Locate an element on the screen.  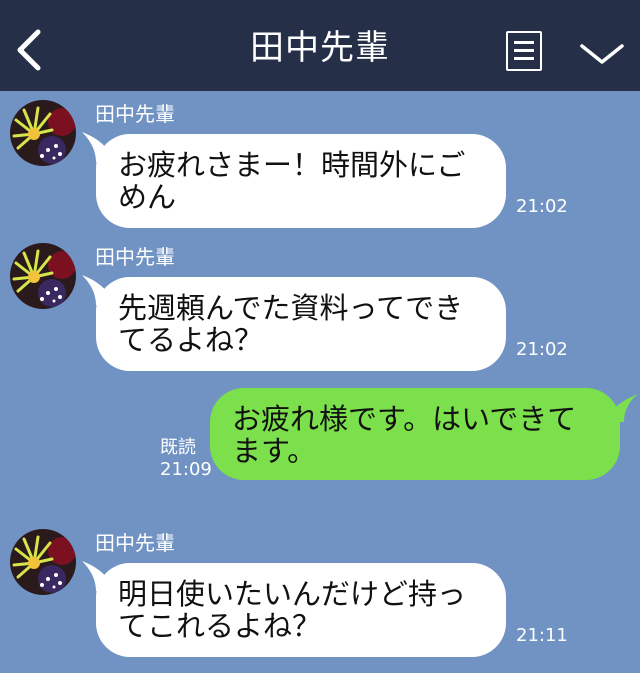
message-text-line: てこれるよね？ is located at coordinates (220, 626).